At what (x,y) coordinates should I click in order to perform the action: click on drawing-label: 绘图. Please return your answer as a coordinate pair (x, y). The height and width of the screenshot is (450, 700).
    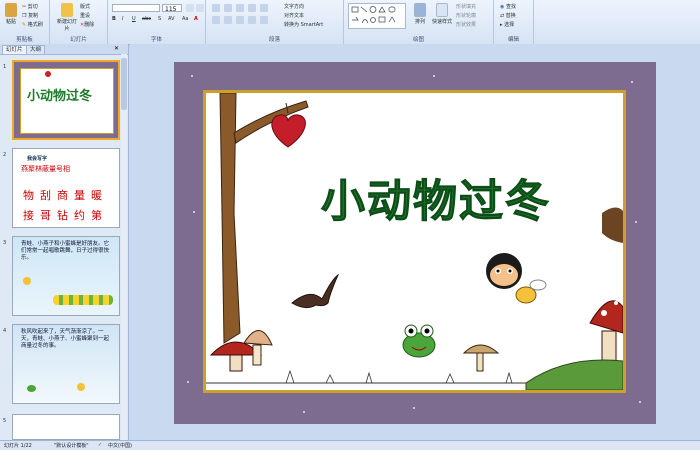
    Looking at the image, I should click on (418, 40).